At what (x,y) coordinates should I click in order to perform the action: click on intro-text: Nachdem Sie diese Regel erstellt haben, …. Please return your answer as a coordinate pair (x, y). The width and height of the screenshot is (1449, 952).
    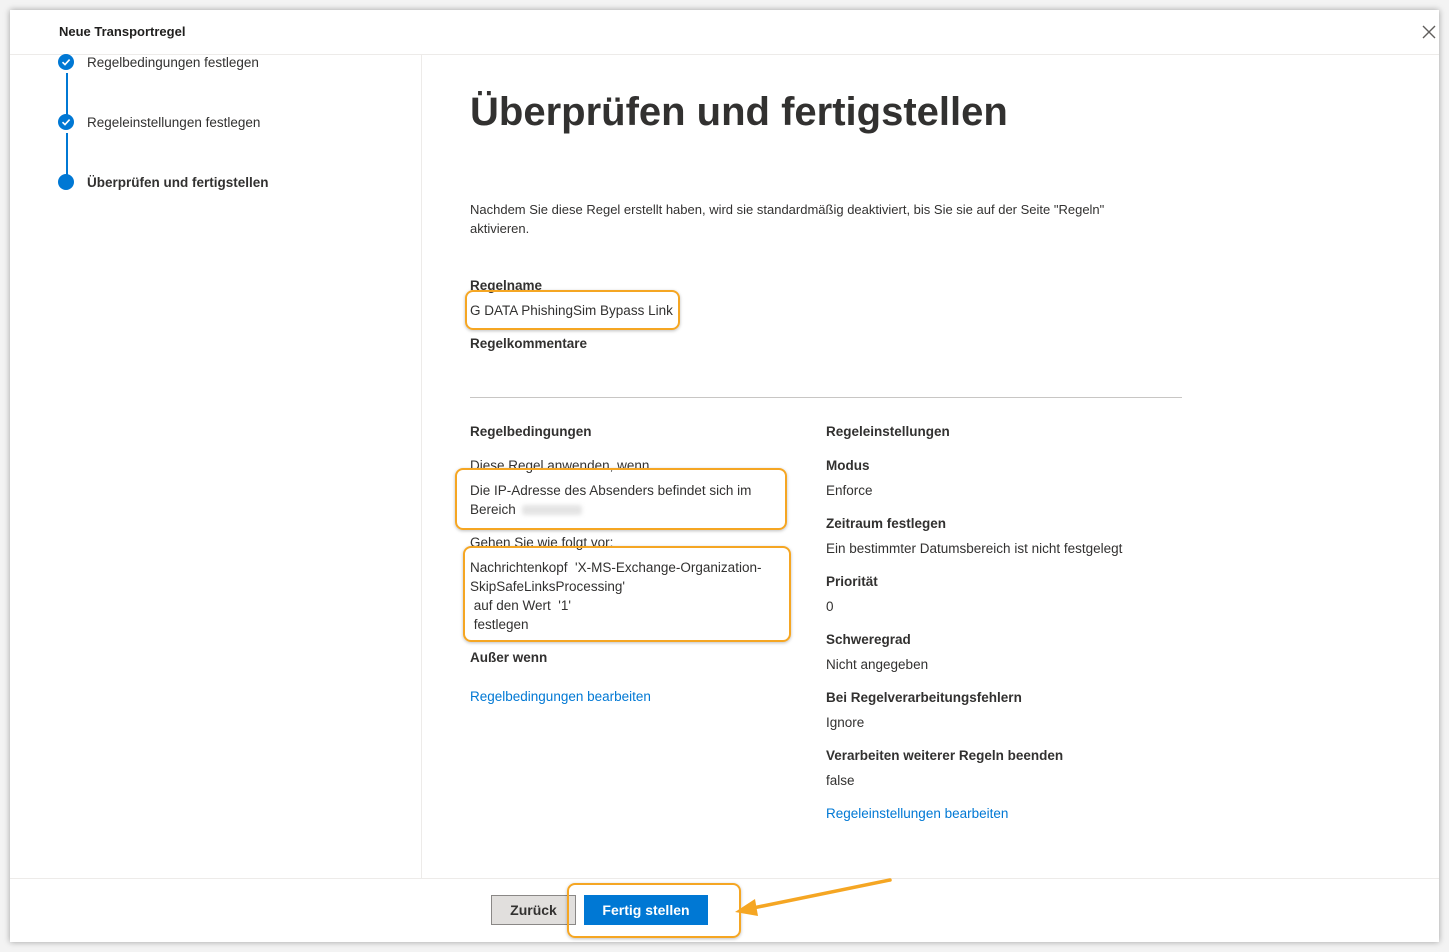
    Looking at the image, I should click on (787, 219).